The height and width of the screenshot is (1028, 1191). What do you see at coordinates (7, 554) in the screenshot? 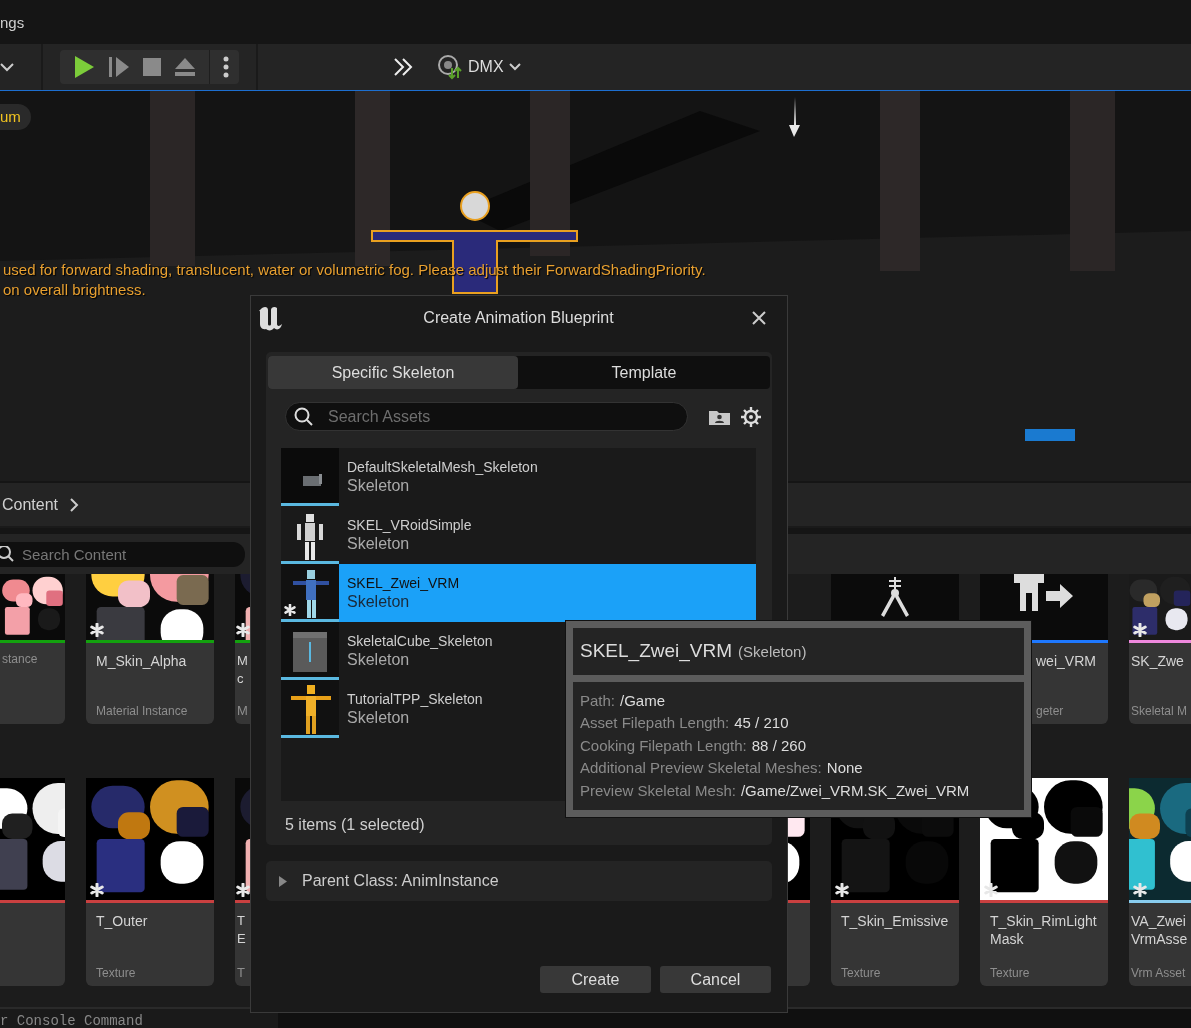
I see `search-icon` at bounding box center [7, 554].